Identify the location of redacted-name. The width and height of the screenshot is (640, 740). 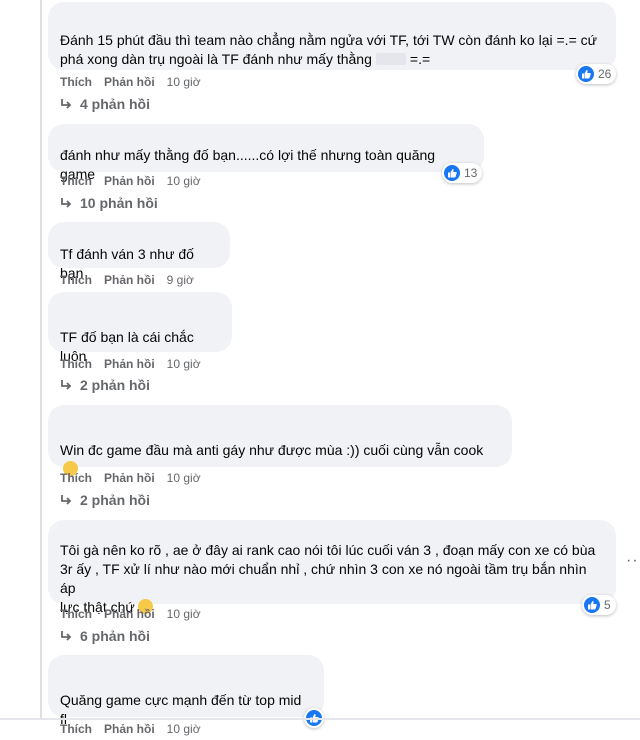
(390, 59).